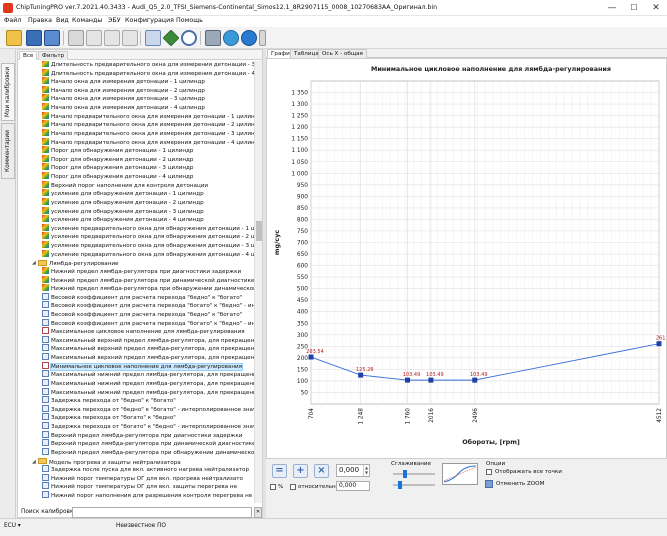 Image resolution: width=667 pixels, height=536 pixels. Describe the element at coordinates (612, 8) in the screenshot. I see `minimize-button: —` at that location.